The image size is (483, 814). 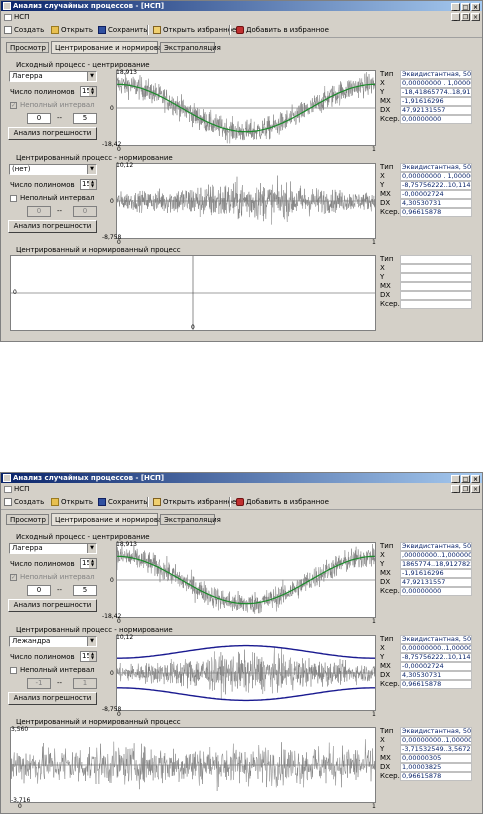 I want to click on info-value: 0,96615878, so click(x=436, y=776).